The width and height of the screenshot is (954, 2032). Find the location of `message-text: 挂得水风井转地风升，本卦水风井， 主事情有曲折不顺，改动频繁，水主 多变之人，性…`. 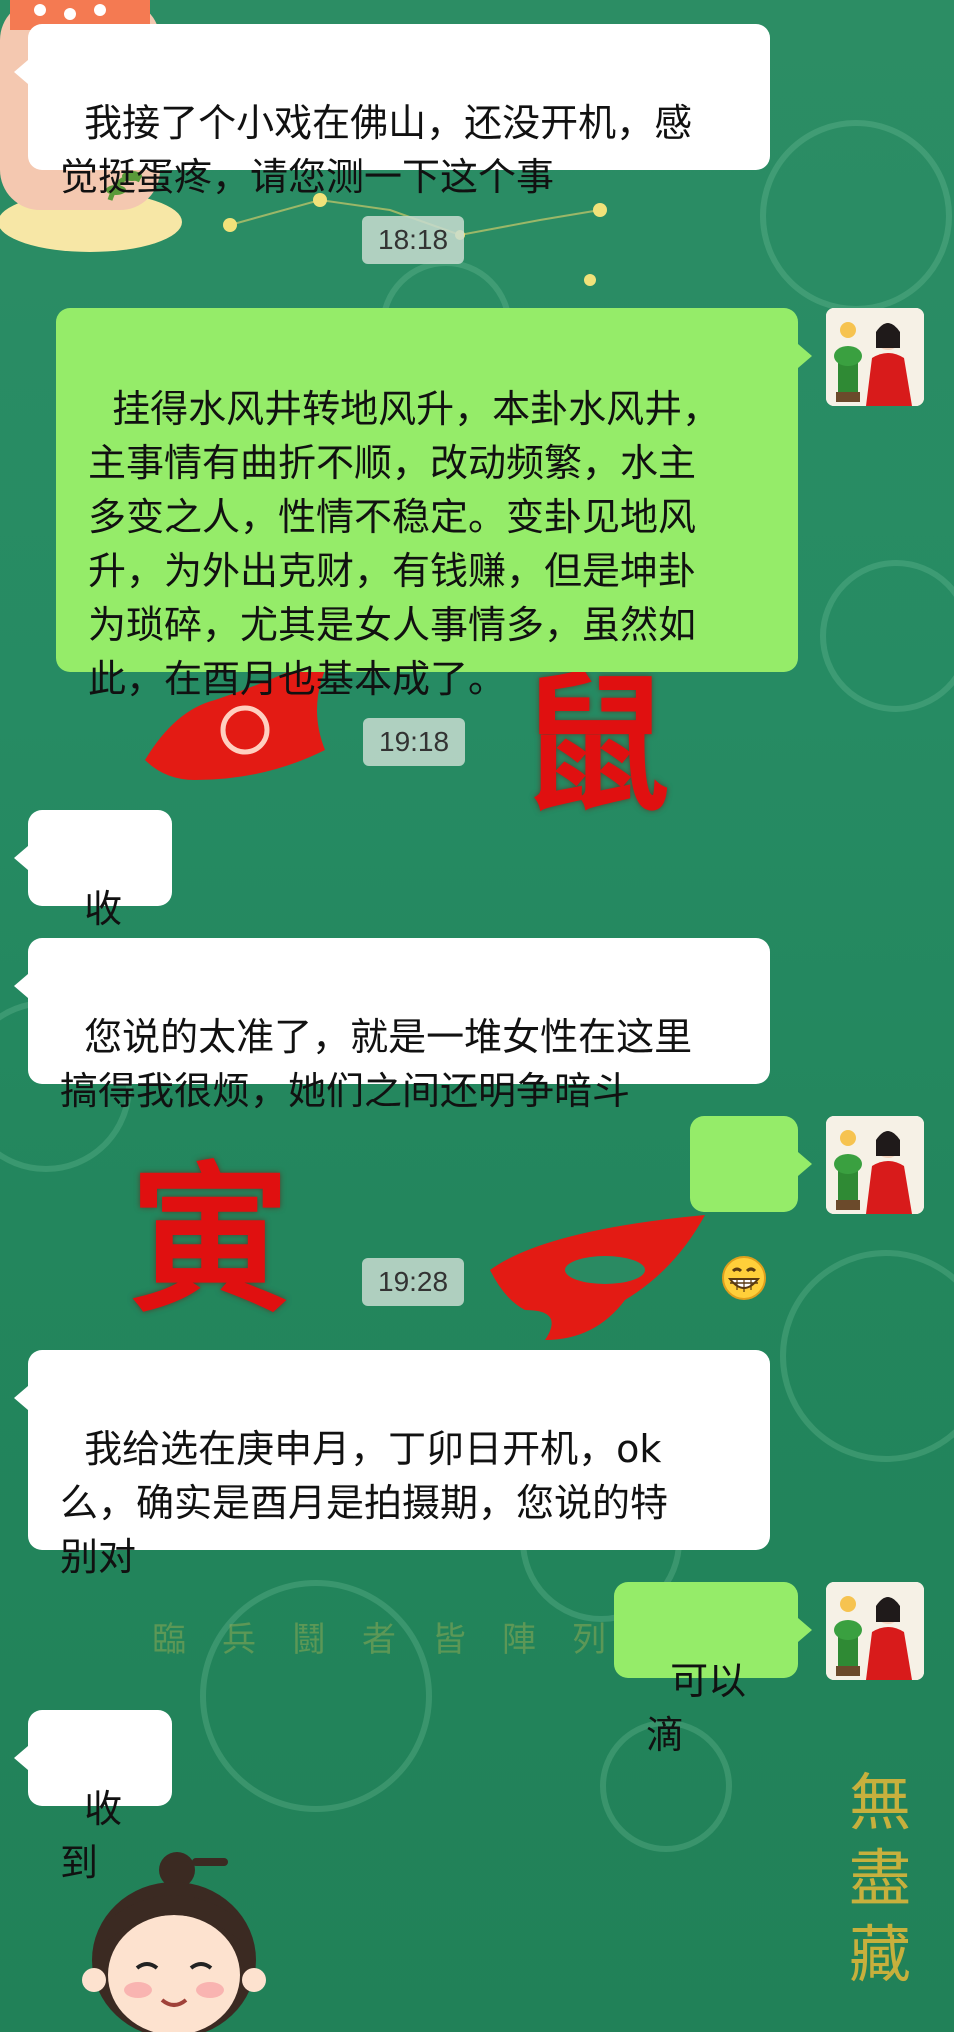

message-text: 挂得水风井转地风升，本卦水风井， 主事情有曲折不顺，改动频繁，水主 多变之人，性… is located at coordinates (404, 544).